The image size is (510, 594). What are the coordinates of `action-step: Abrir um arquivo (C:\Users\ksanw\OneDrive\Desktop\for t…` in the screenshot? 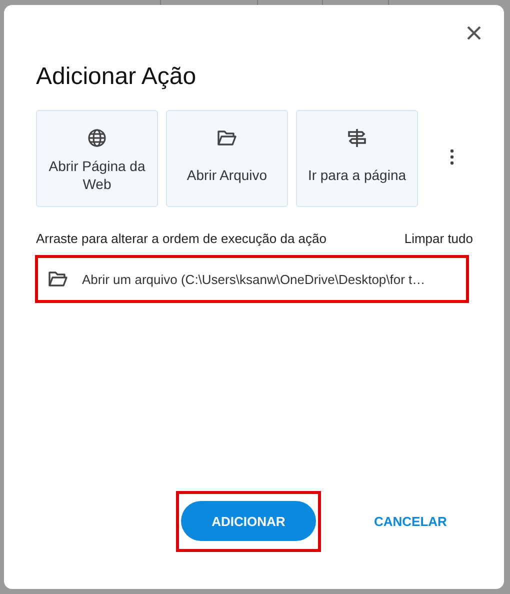 It's located at (252, 279).